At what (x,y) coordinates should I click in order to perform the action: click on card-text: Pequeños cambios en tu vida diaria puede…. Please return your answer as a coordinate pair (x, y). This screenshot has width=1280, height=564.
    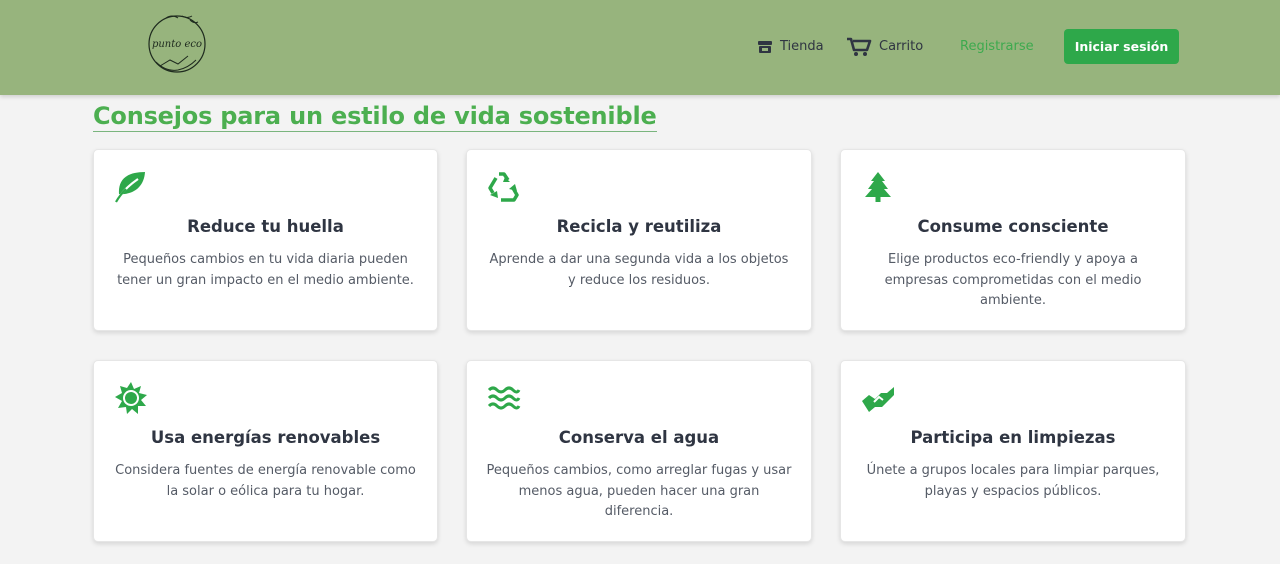
    Looking at the image, I should click on (265, 270).